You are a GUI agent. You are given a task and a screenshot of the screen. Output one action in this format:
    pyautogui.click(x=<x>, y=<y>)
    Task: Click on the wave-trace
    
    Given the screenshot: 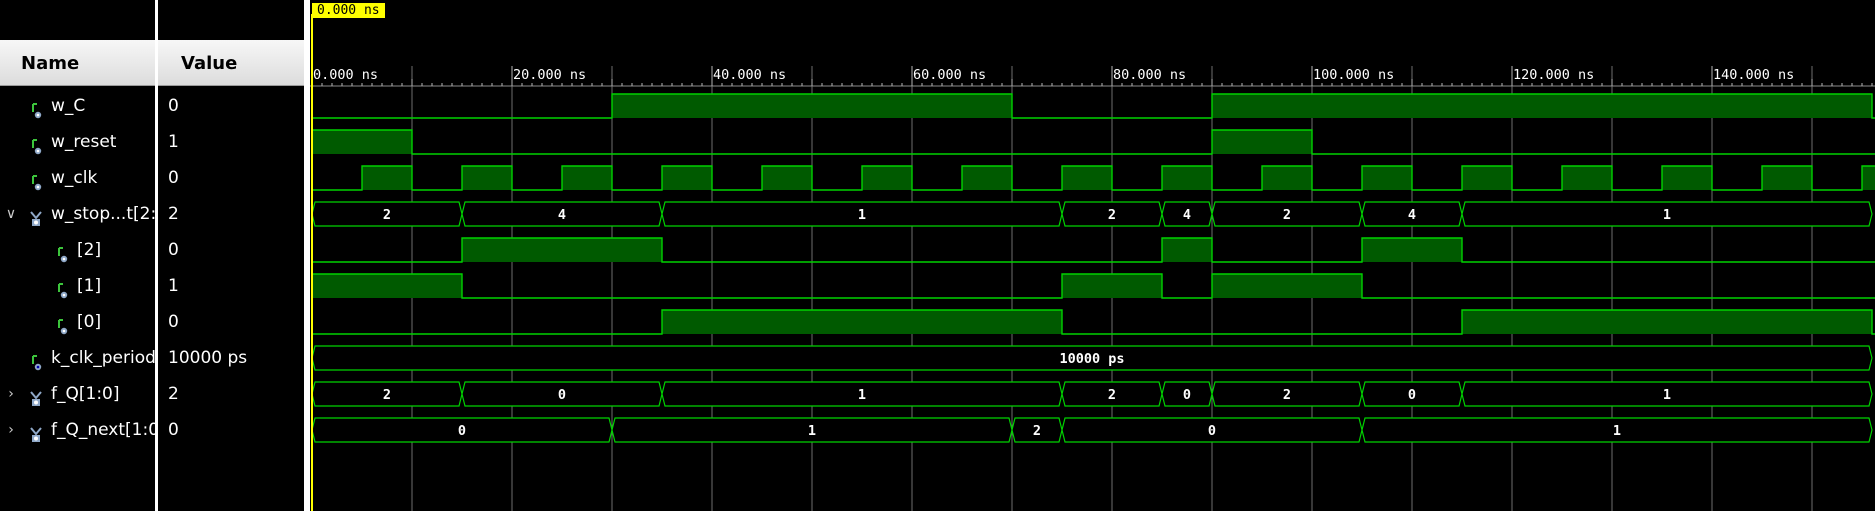 What is the action you would take?
    pyautogui.click(x=1093, y=142)
    